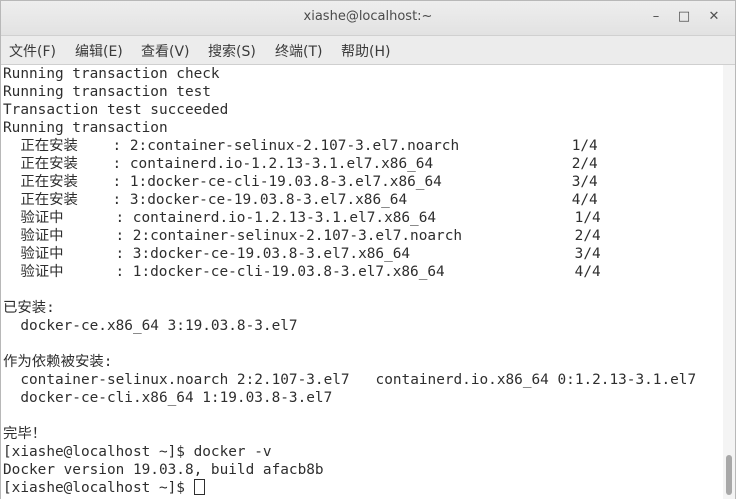 The height and width of the screenshot is (499, 736). What do you see at coordinates (116, 110) in the screenshot?
I see `terminal-line: Transaction test succeeded` at bounding box center [116, 110].